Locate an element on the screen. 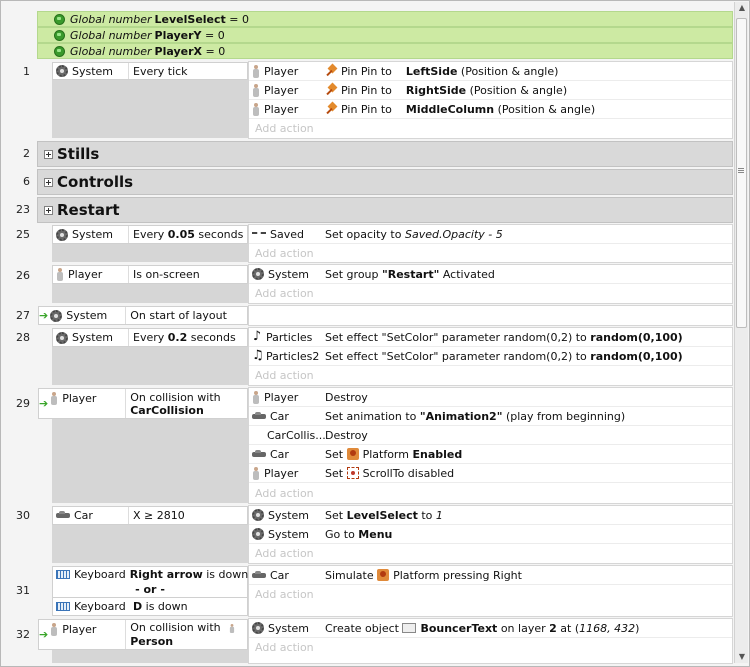  person-icon is located at coordinates (232, 628).